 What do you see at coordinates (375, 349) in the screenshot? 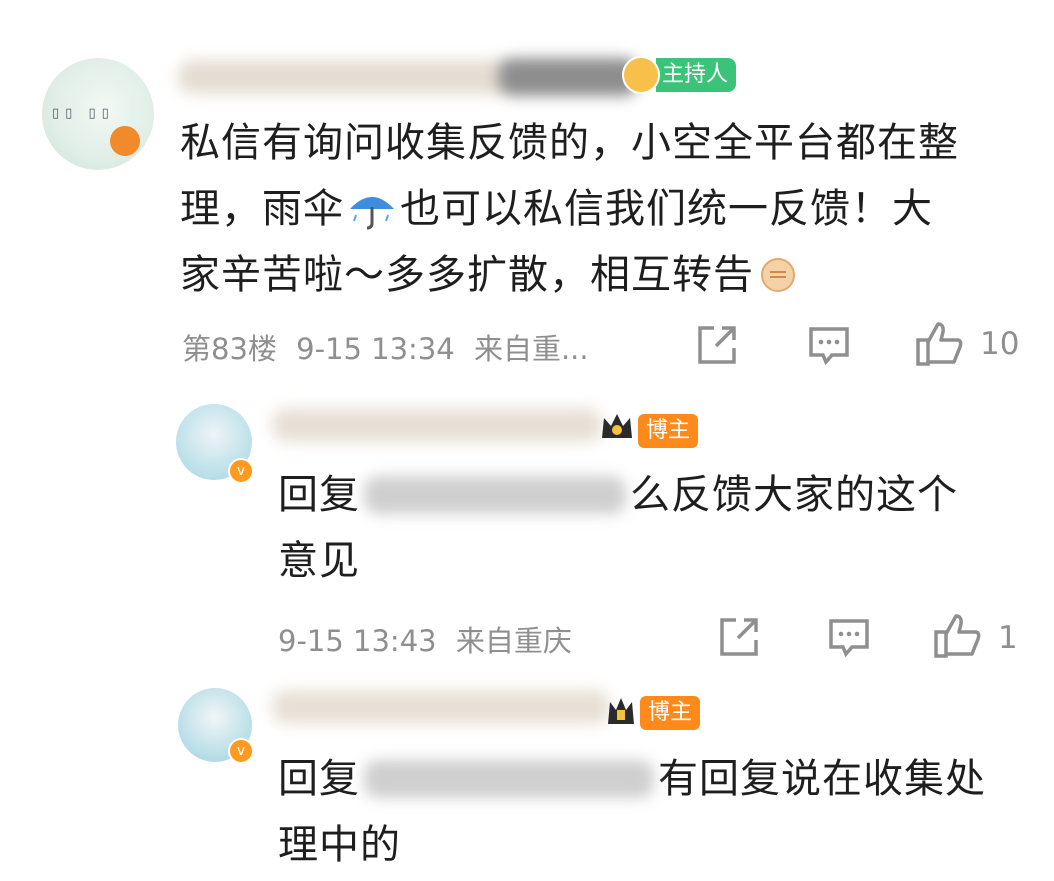
I see `comment-time: 9-15 13:34` at bounding box center [375, 349].